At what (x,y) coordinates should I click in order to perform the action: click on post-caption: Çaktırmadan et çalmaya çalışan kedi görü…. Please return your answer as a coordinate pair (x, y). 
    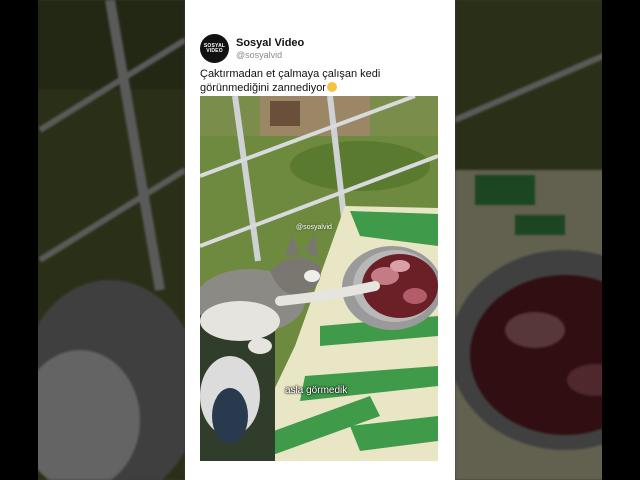
    Looking at the image, I should click on (325, 81).